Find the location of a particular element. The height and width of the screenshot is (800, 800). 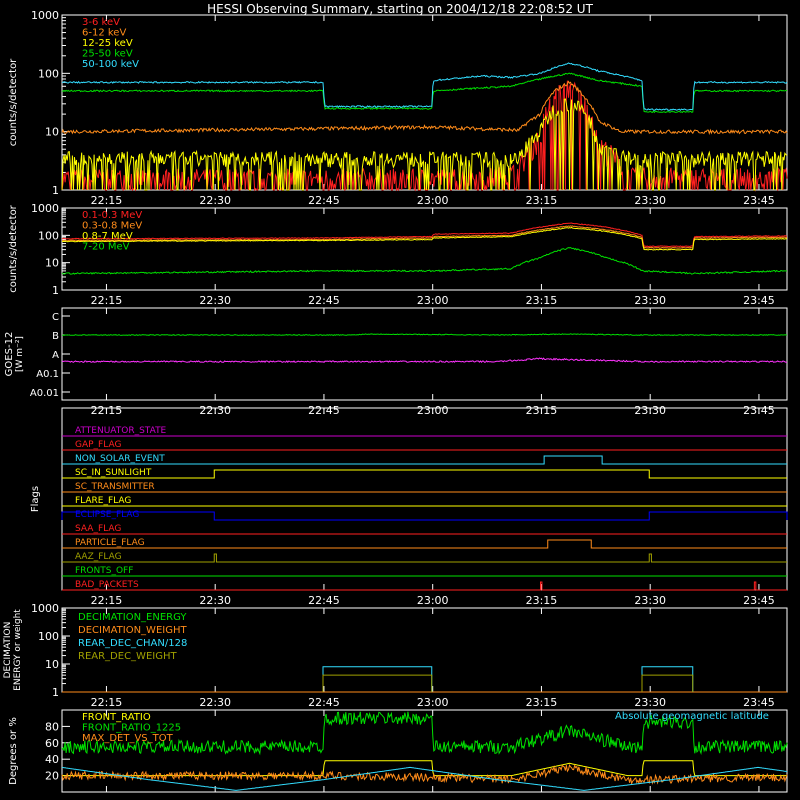

flag-label: GAP_FLAG is located at coordinates (98, 445).